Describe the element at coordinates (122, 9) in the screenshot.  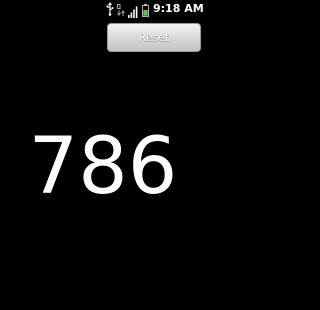
I see `data-activity-icon` at that location.